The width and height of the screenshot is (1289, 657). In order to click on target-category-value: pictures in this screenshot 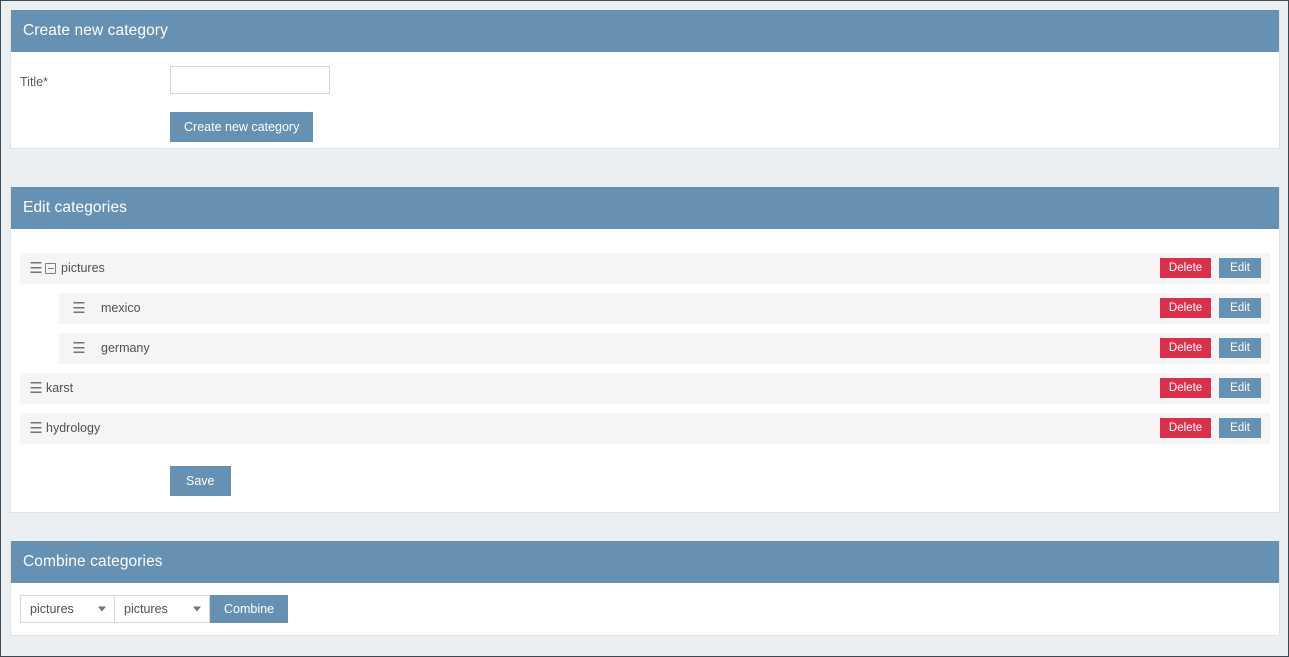, I will do `click(146, 608)`.